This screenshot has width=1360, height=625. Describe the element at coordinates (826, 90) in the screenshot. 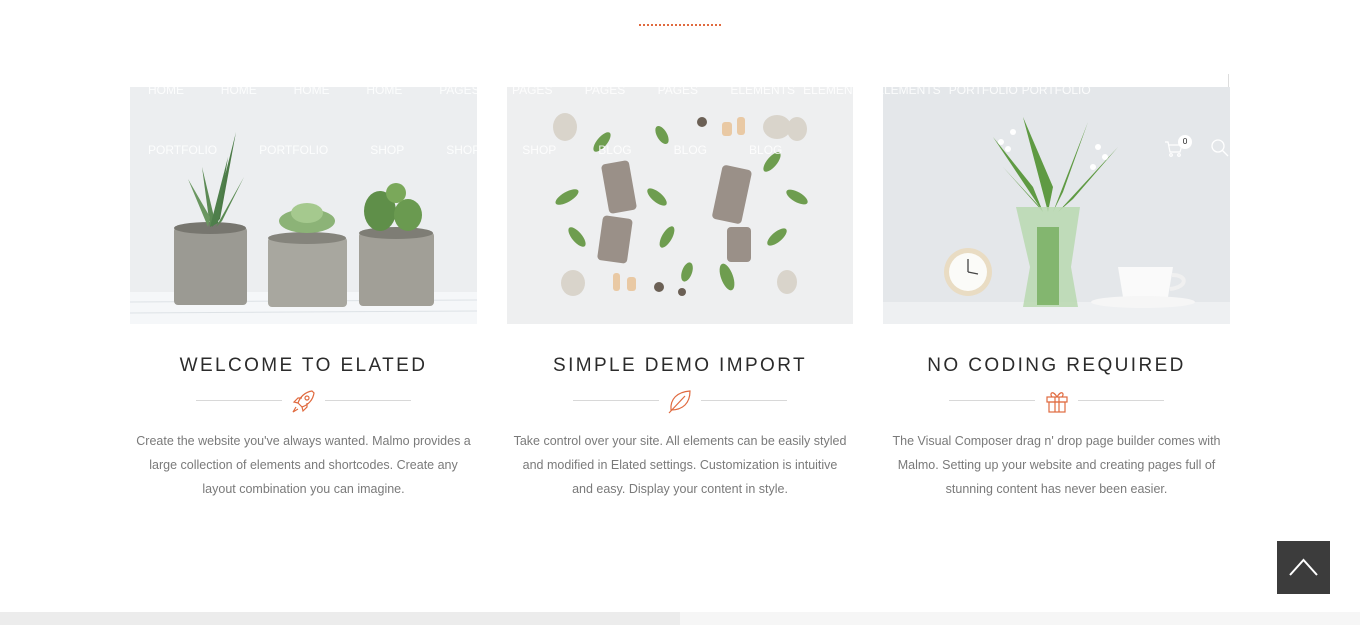

I see `menu-item-elements-2: Elements` at that location.